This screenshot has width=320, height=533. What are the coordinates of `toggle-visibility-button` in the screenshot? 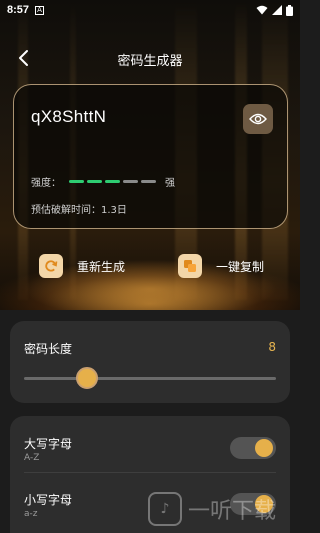 It's located at (258, 119).